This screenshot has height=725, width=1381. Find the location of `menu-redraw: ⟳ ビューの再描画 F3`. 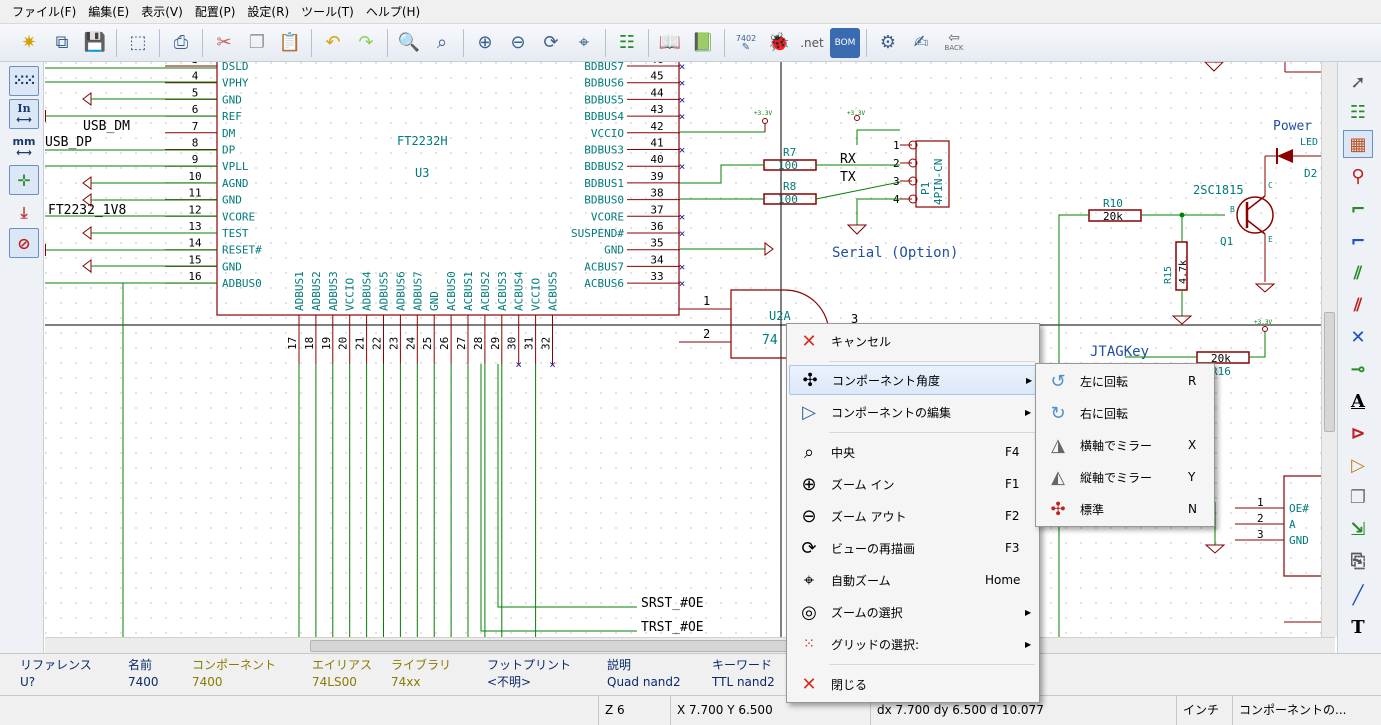

menu-redraw: ⟳ ビューの再描画 F3 is located at coordinates (913, 548).